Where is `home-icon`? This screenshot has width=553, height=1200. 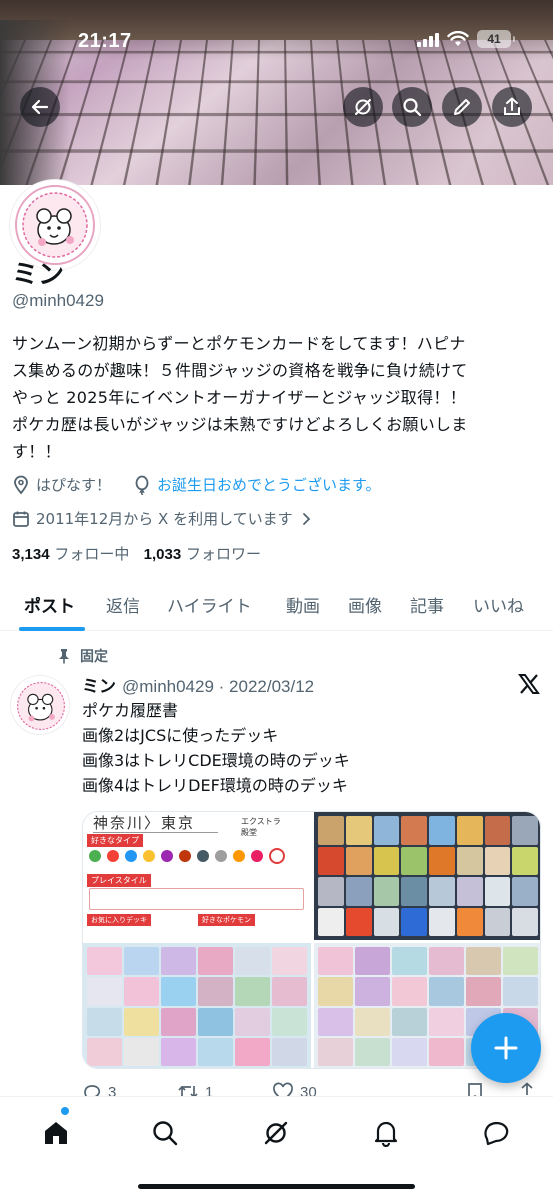 home-icon is located at coordinates (56, 1133).